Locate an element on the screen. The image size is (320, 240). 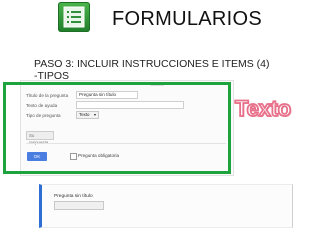
callout-label: Texto is located at coordinates (263, 108).